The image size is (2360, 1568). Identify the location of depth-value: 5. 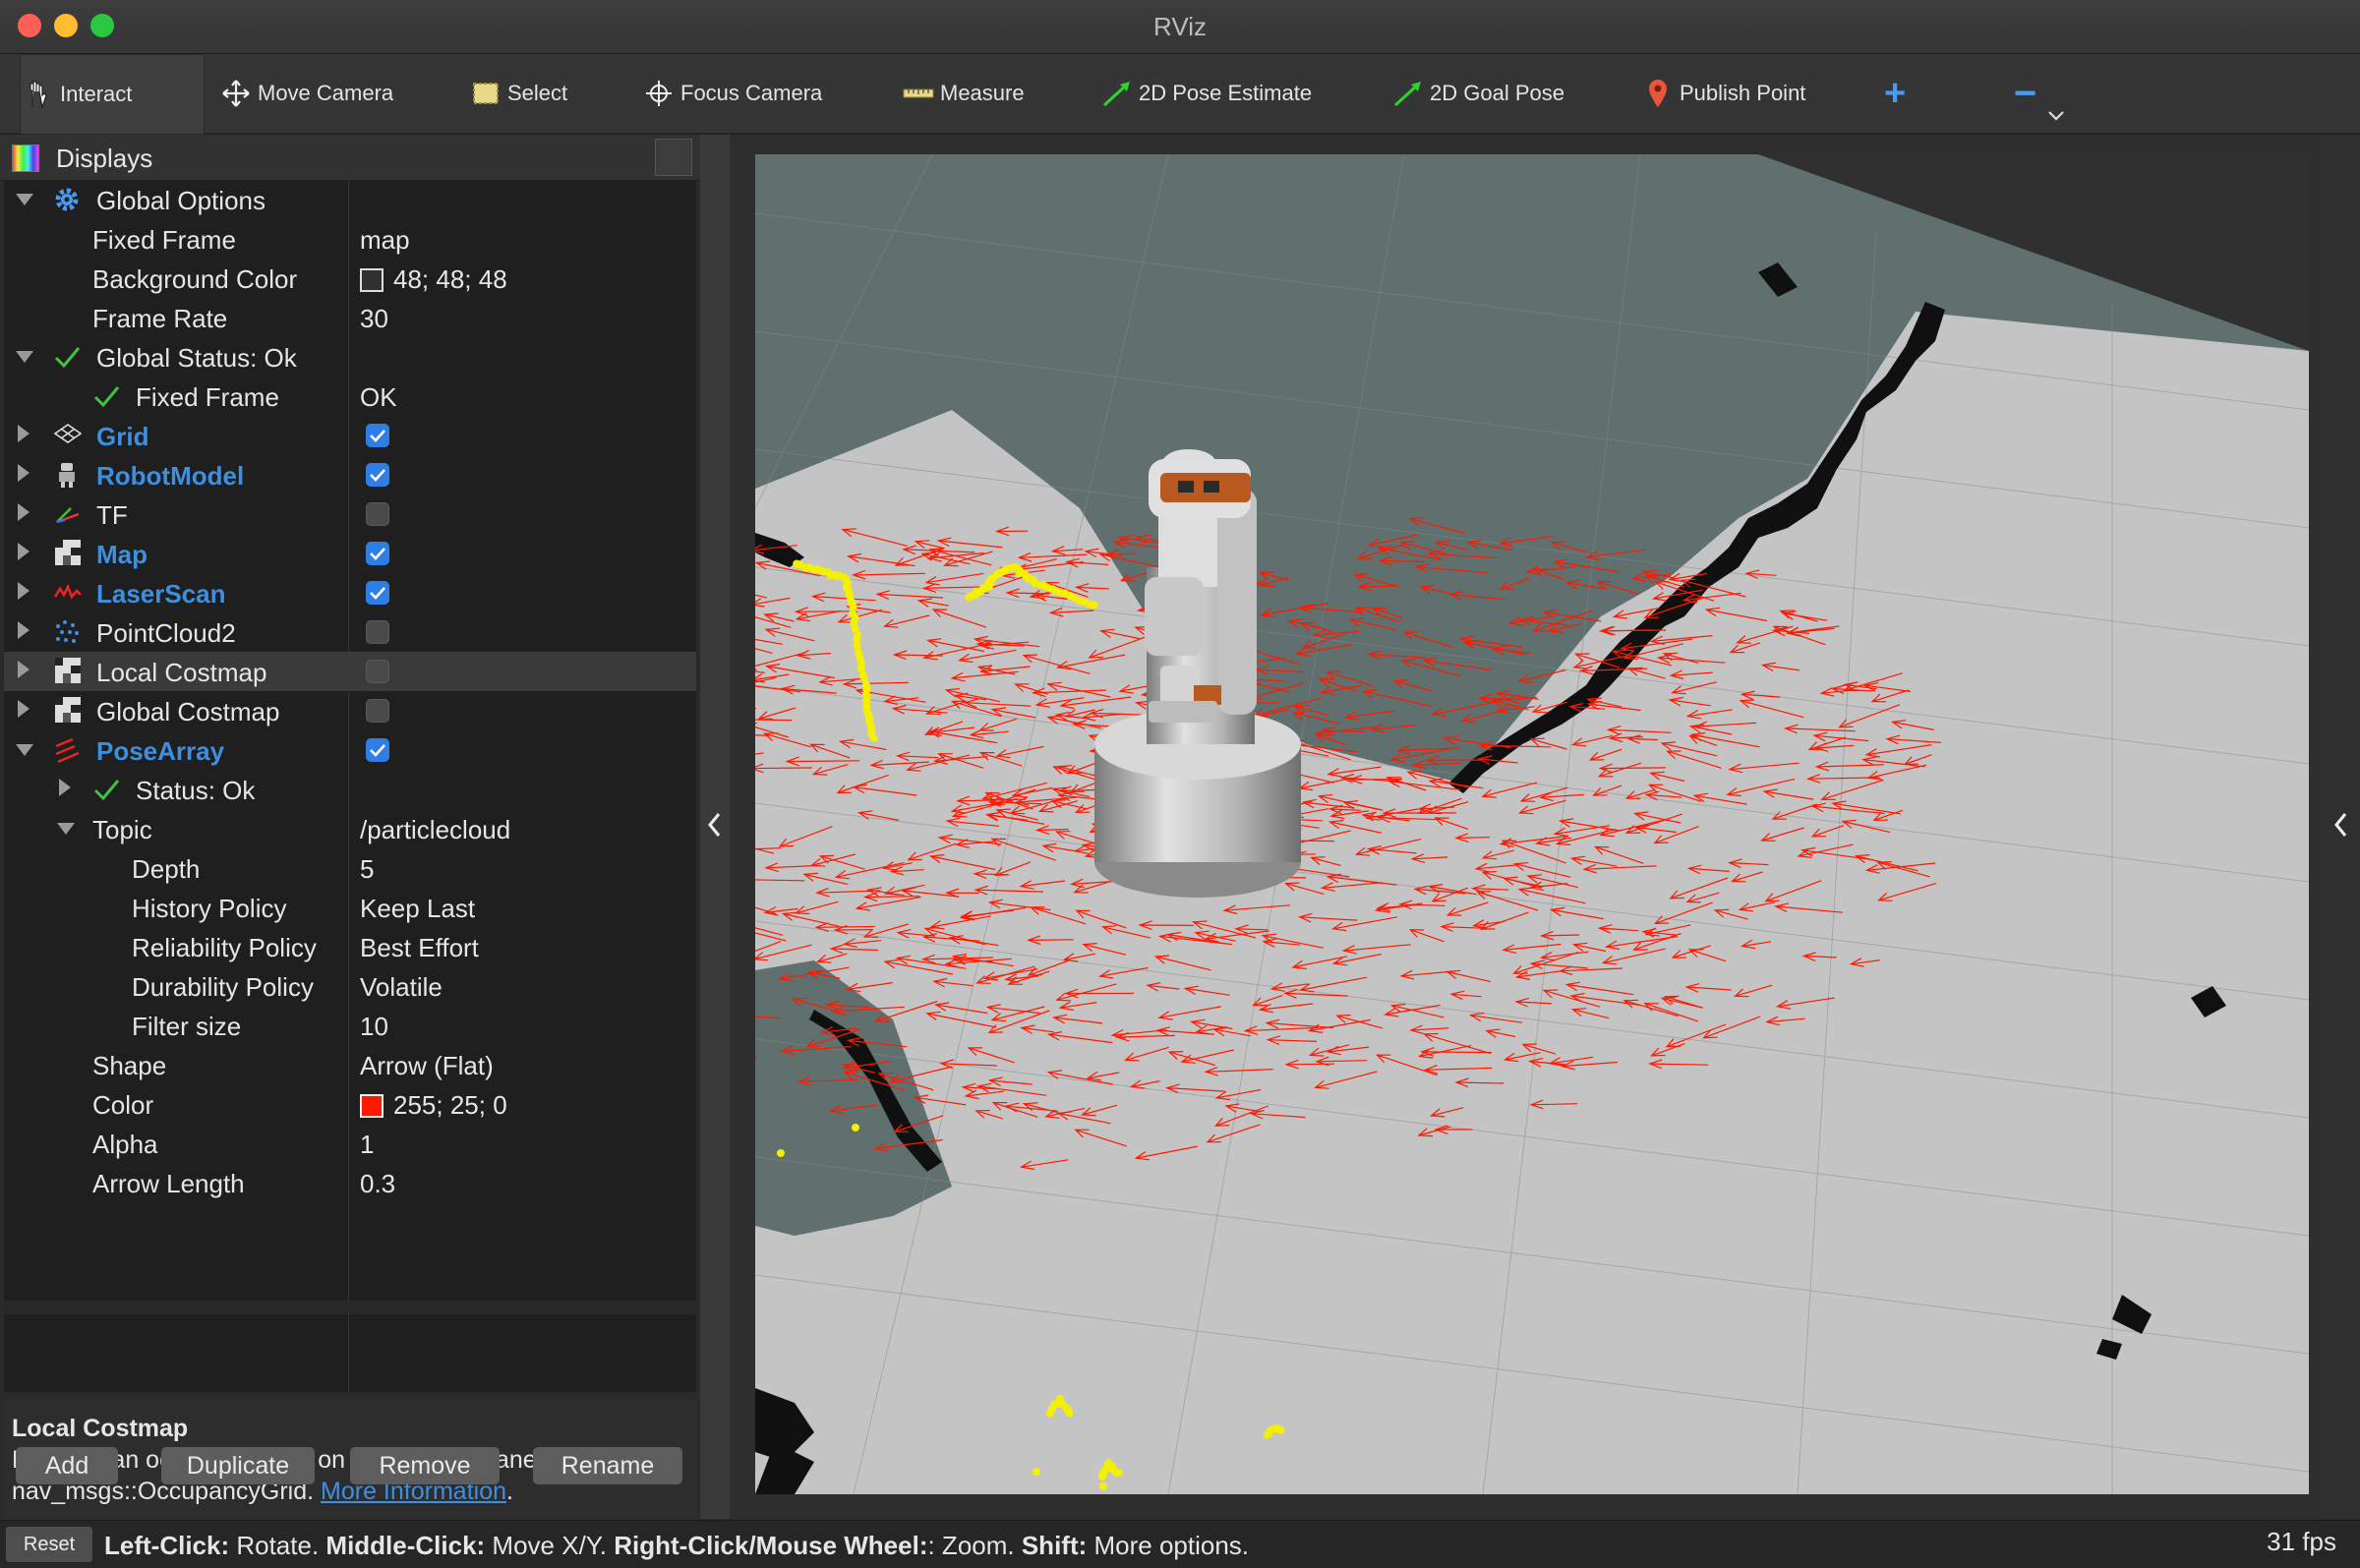
(367, 869).